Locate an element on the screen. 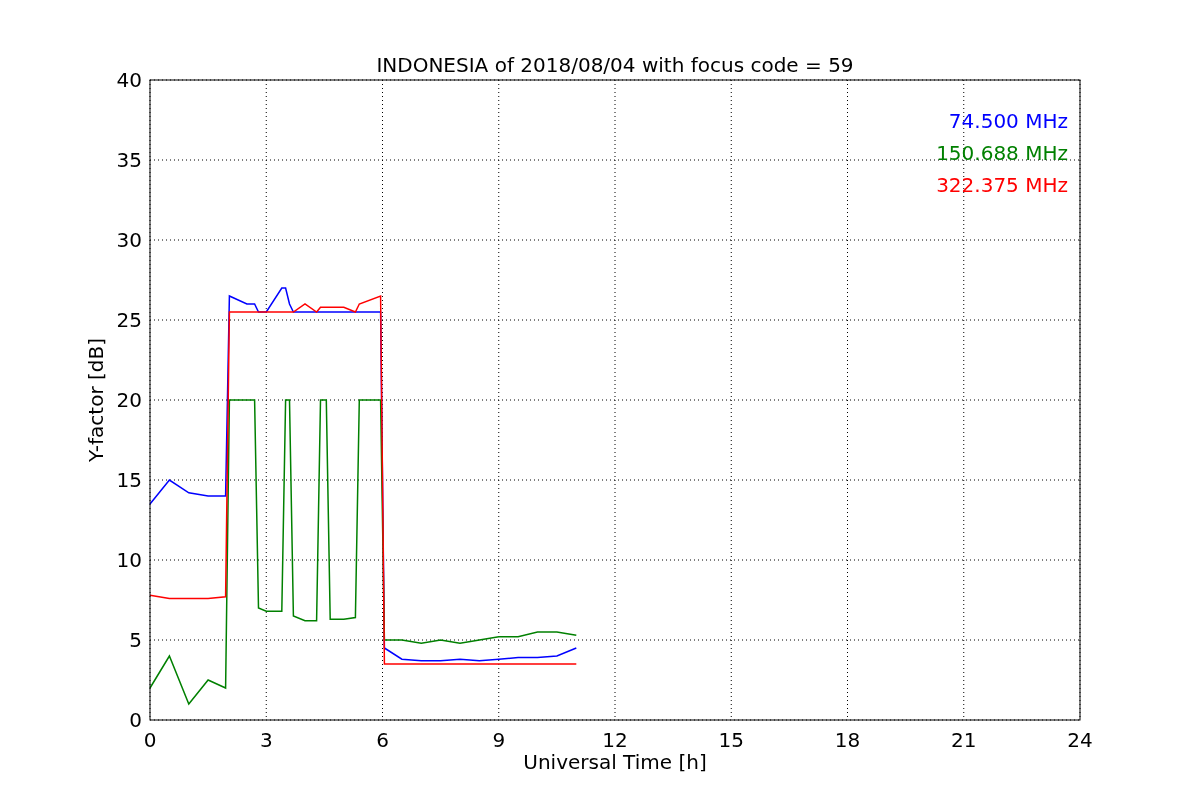 Image resolution: width=1200 pixels, height=800 pixels. tick-label: 9 is located at coordinates (499, 740).